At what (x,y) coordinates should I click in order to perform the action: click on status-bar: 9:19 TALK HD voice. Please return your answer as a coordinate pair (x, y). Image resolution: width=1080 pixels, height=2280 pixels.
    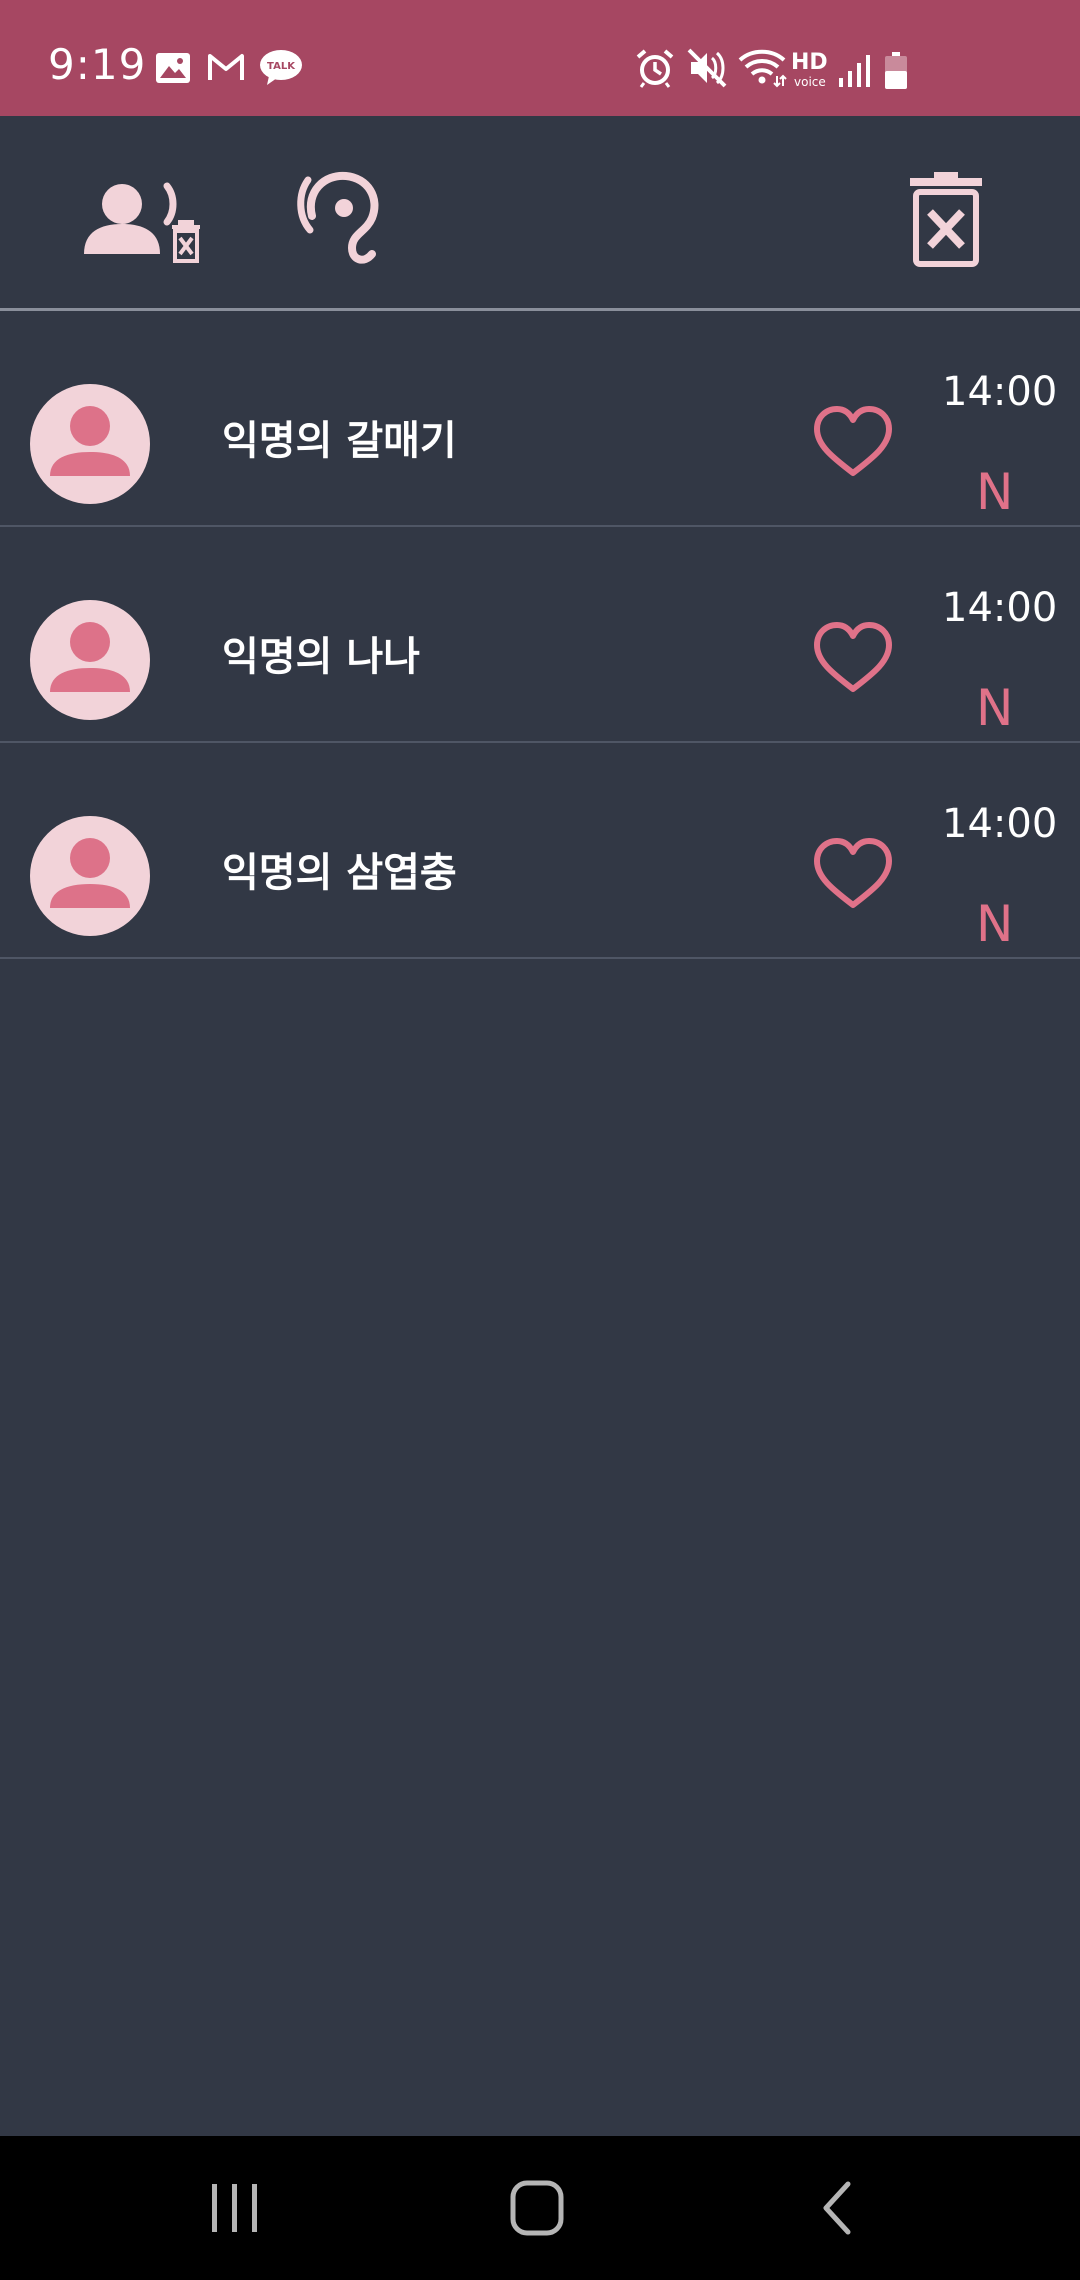
    Looking at the image, I should click on (540, 58).